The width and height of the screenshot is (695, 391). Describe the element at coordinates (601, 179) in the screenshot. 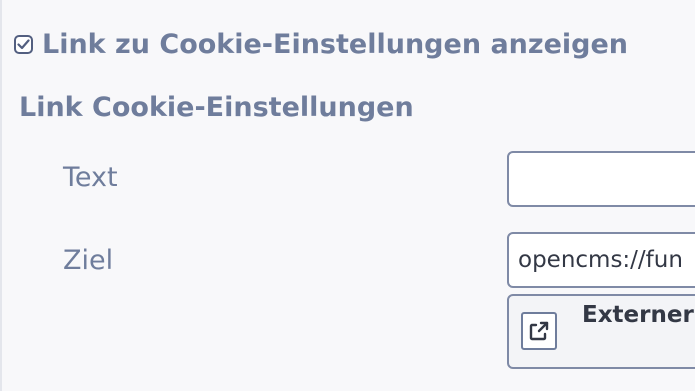

I see `text-input` at that location.